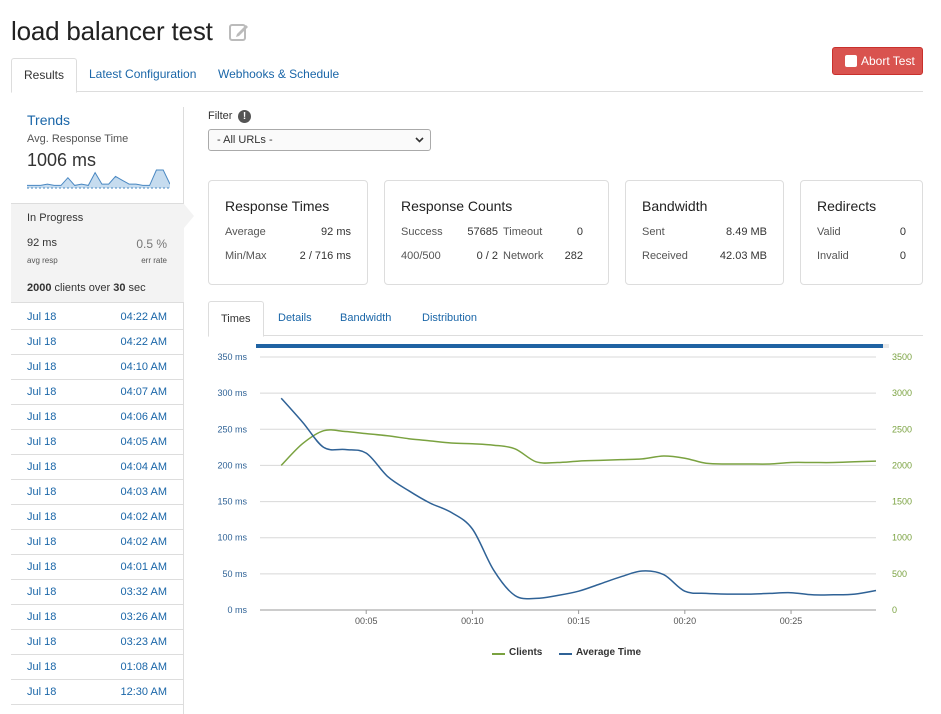 The height and width of the screenshot is (714, 941). I want to click on clients-duration: 30, so click(119, 288).